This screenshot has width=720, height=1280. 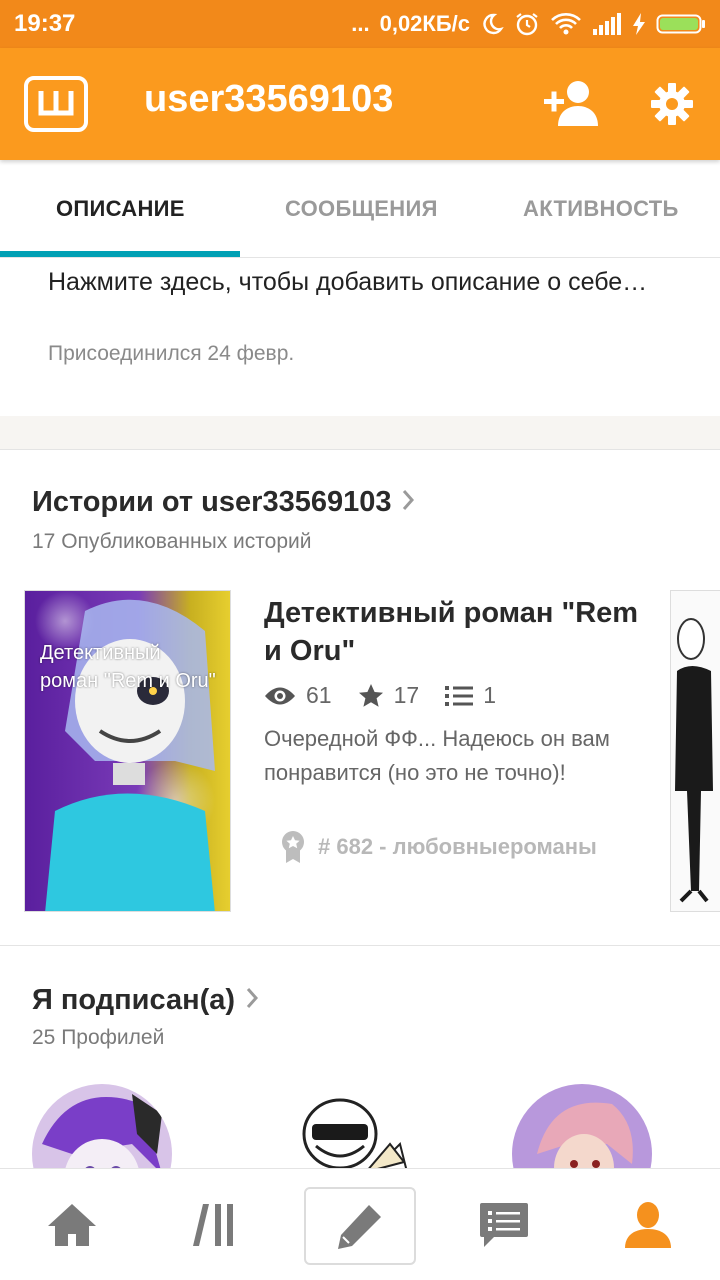 I want to click on story-title: Детективный роман "Rem и Oru", so click(x=459, y=632).